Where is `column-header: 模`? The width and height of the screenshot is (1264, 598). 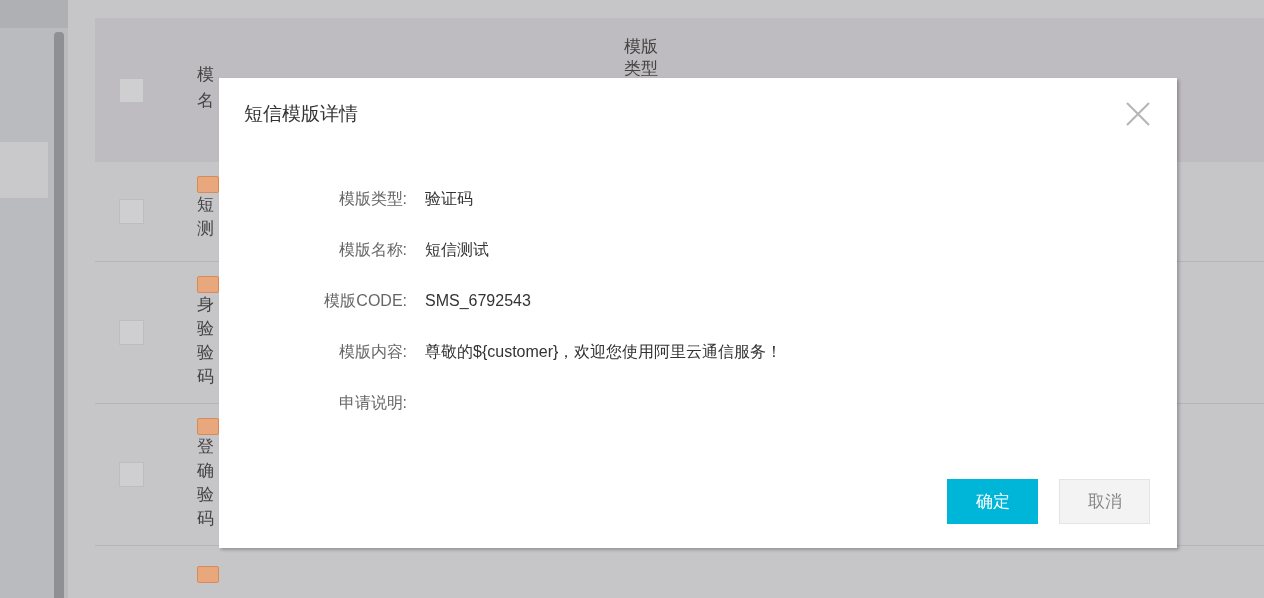 column-header: 模 is located at coordinates (205, 75).